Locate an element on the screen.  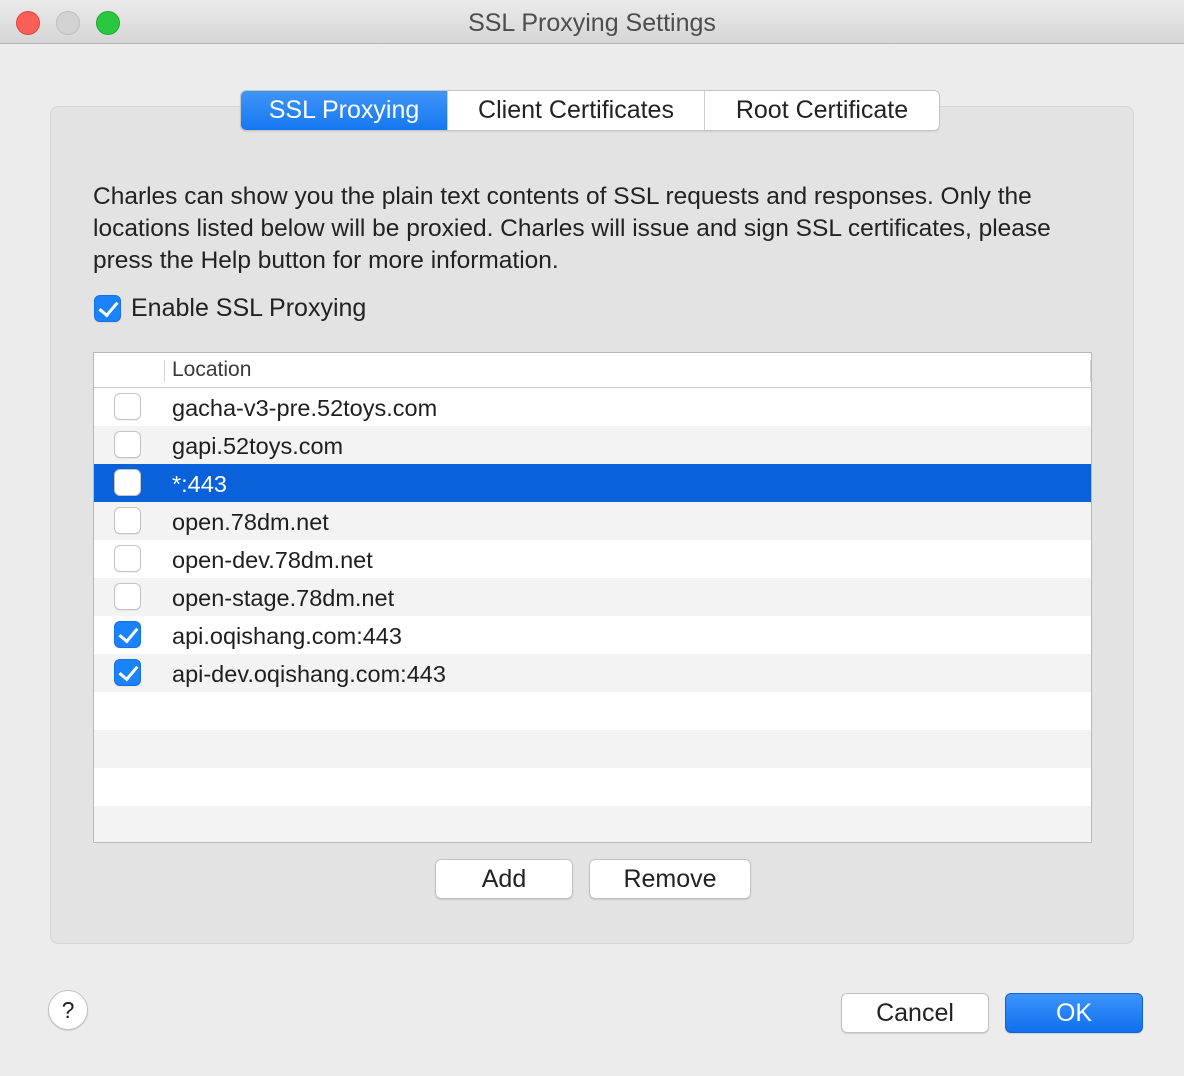
location-cell: *:443 is located at coordinates (199, 484).